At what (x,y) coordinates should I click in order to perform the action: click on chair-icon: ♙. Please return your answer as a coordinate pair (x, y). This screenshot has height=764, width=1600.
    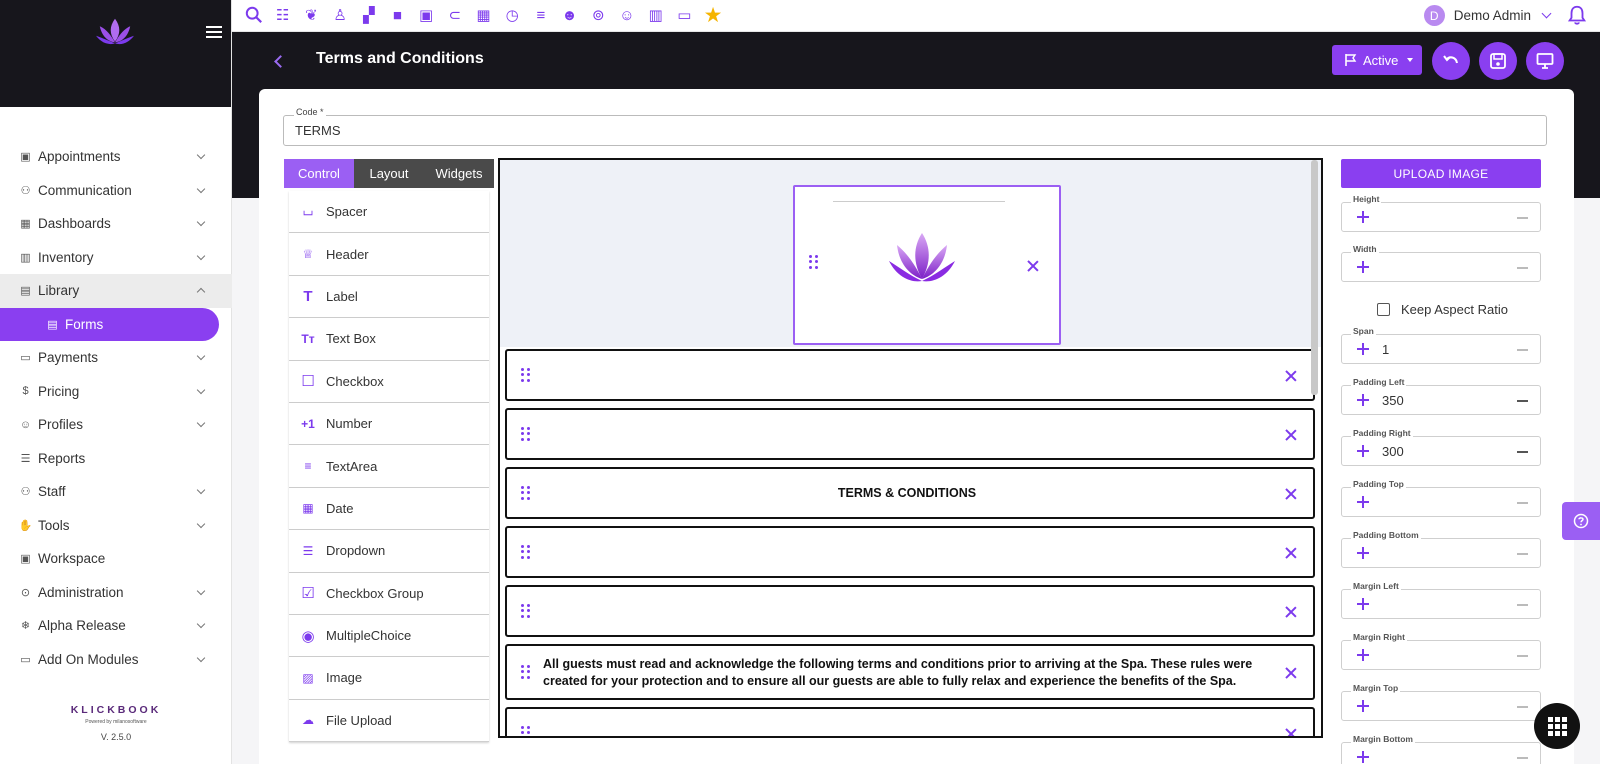
    Looking at the image, I should click on (340, 15).